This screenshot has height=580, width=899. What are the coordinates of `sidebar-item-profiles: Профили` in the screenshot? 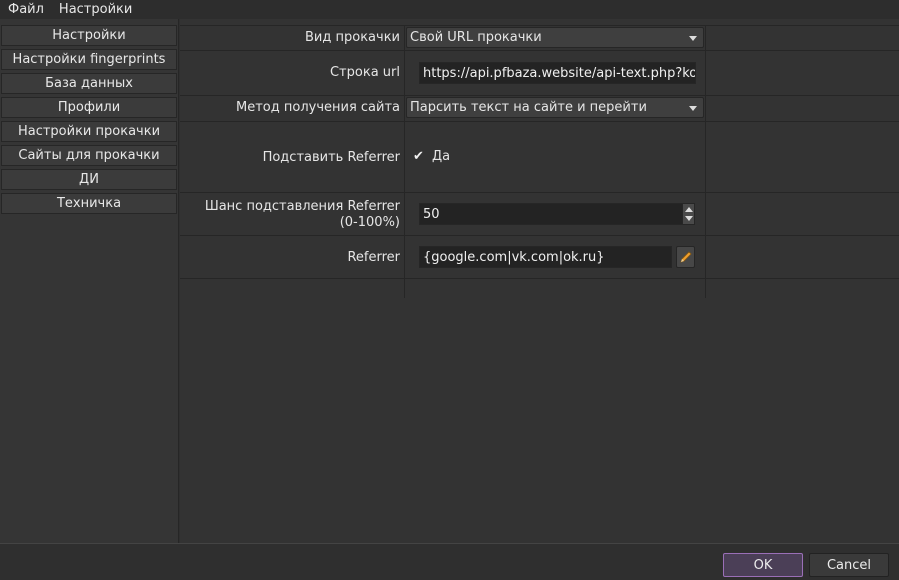 It's located at (89, 107).